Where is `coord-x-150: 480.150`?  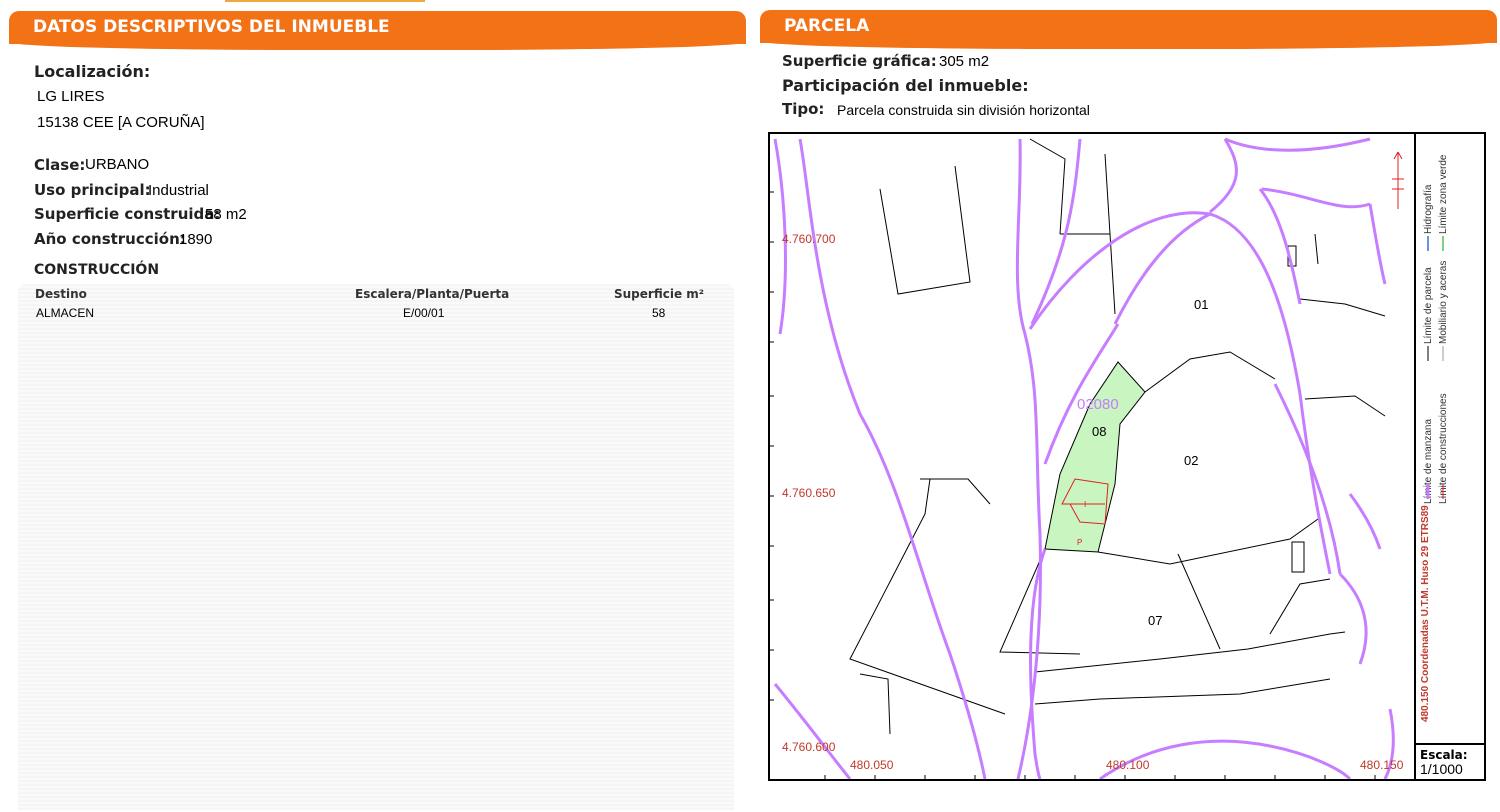 coord-x-150: 480.150 is located at coordinates (1382, 765).